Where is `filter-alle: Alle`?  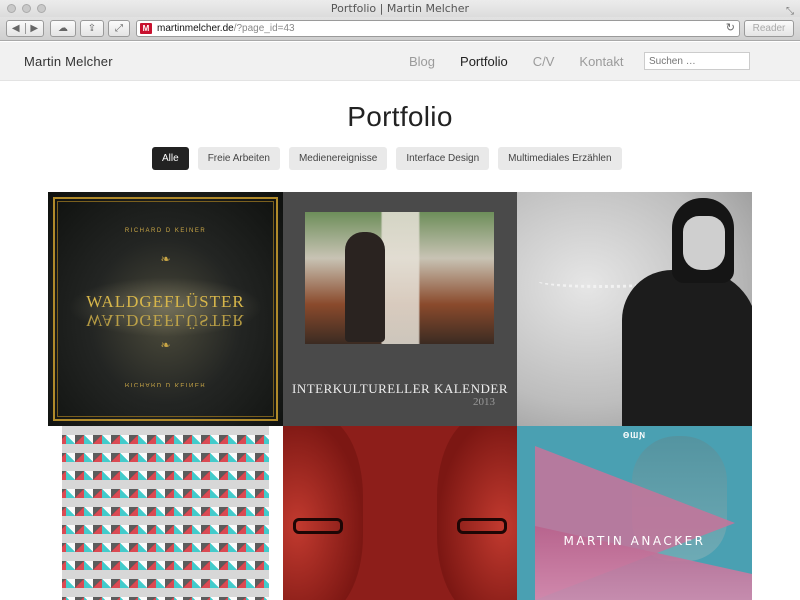
filter-alle: Alle is located at coordinates (170, 158).